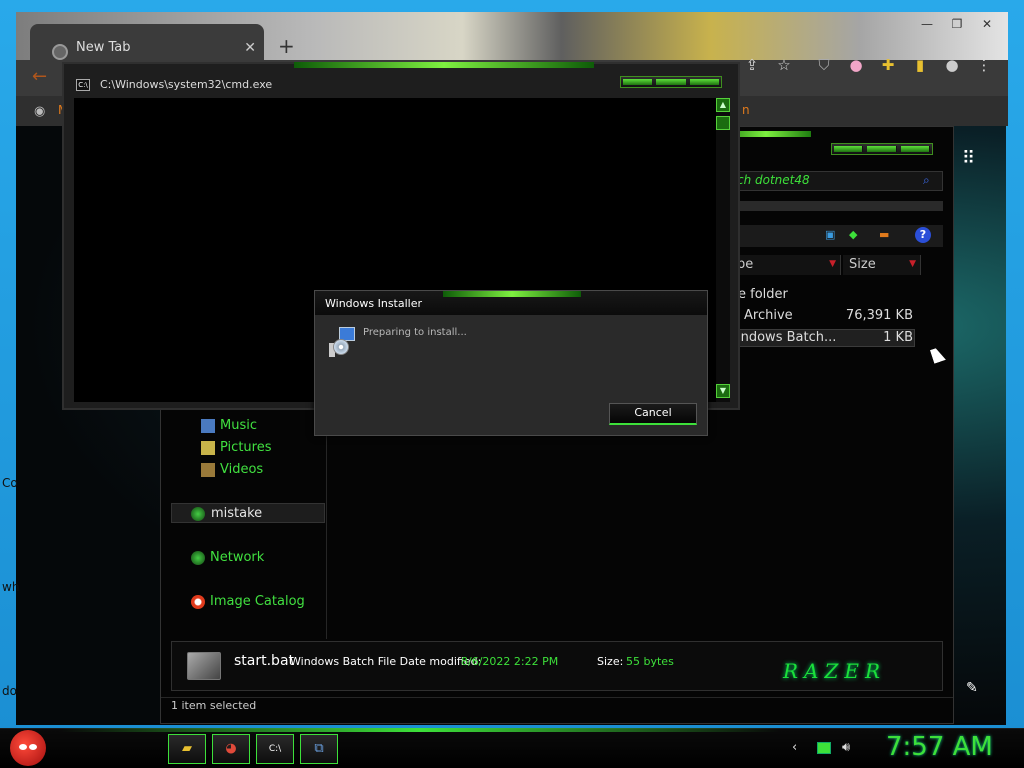 The height and width of the screenshot is (768, 1024). Describe the element at coordinates (250, 48) in the screenshot. I see `close-tab-icon: ✕` at that location.